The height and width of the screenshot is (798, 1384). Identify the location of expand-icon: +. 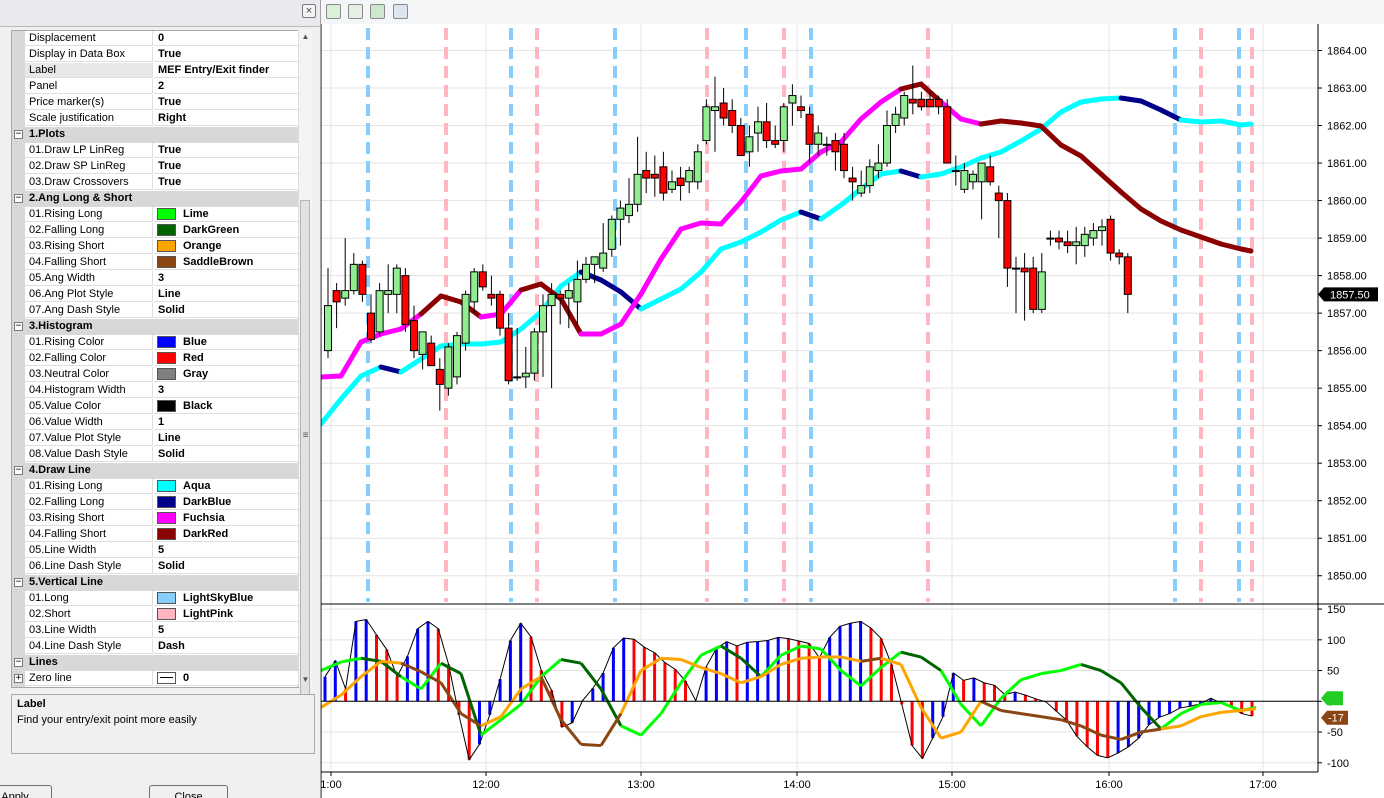
(18, 678).